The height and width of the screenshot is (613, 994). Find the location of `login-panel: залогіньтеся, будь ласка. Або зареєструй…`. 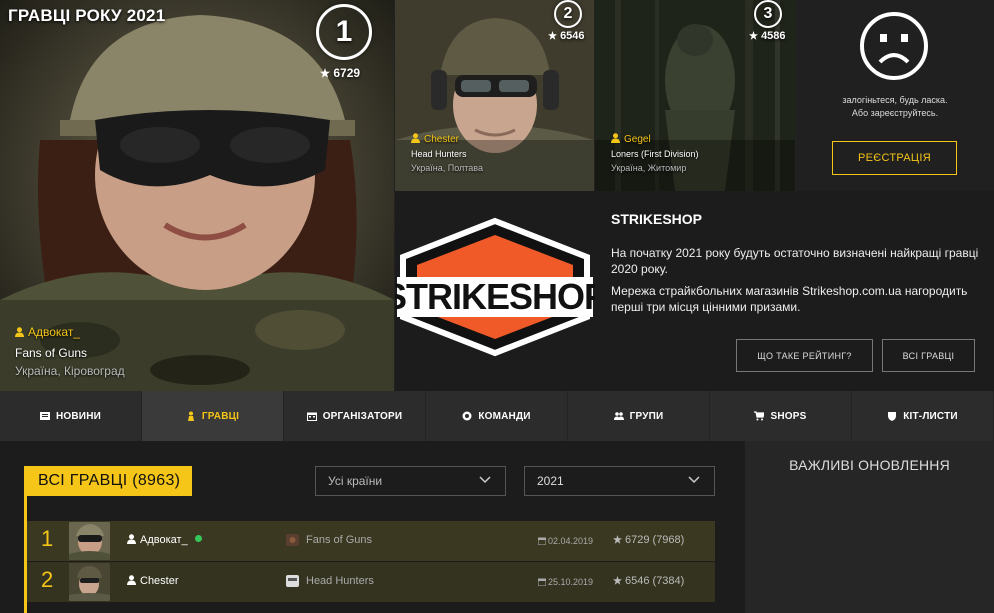

login-panel: залогіньтеся, будь ласка. Або зареєструй… is located at coordinates (895, 95).